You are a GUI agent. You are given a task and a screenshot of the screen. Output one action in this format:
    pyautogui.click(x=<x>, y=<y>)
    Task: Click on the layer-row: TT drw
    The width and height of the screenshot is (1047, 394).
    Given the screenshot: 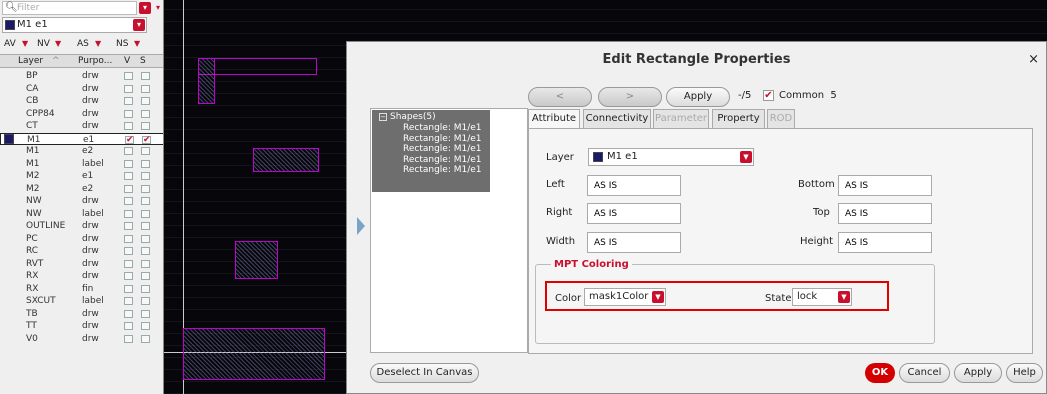 What is the action you would take?
    pyautogui.click(x=81, y=326)
    